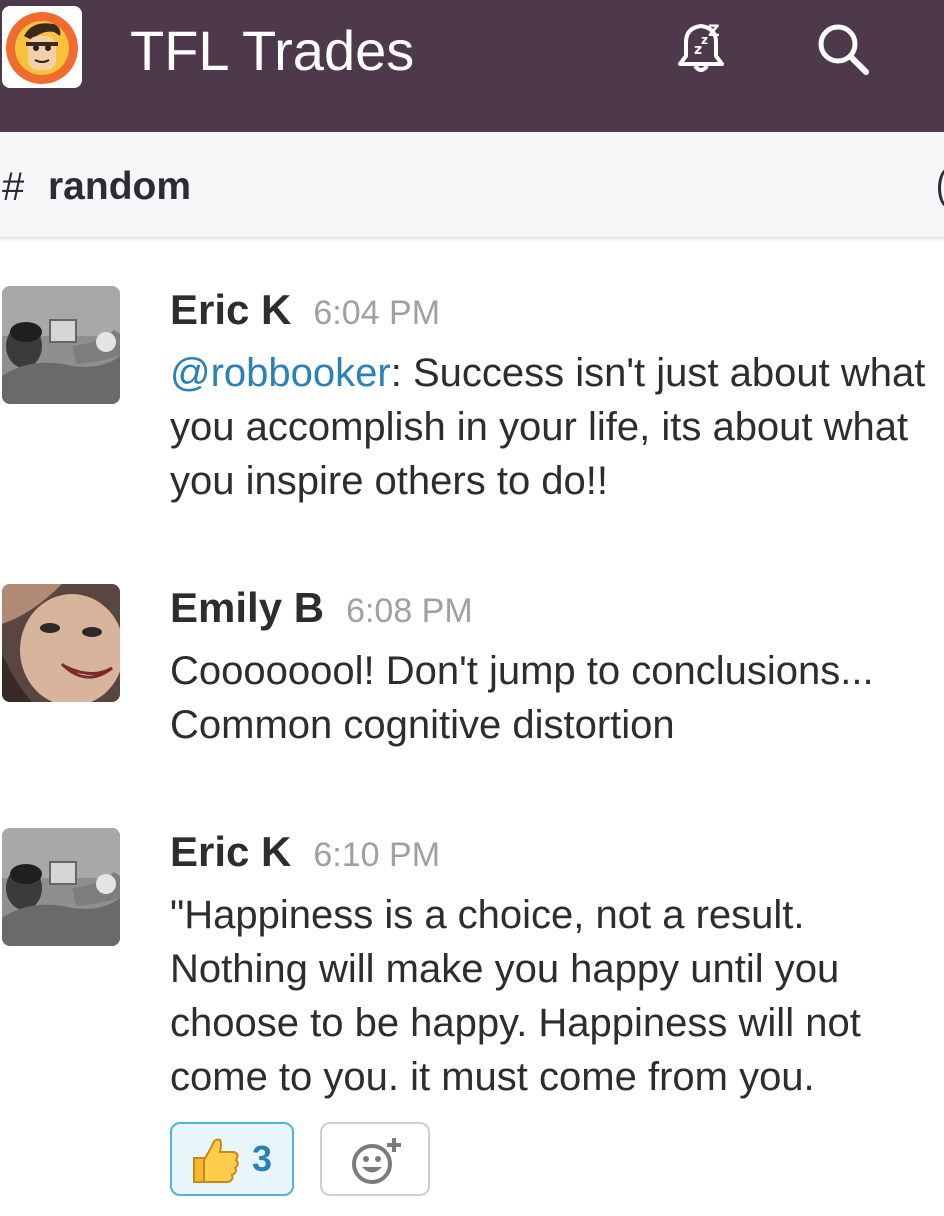  What do you see at coordinates (247, 607) in the screenshot?
I see `author-name: Emily B` at bounding box center [247, 607].